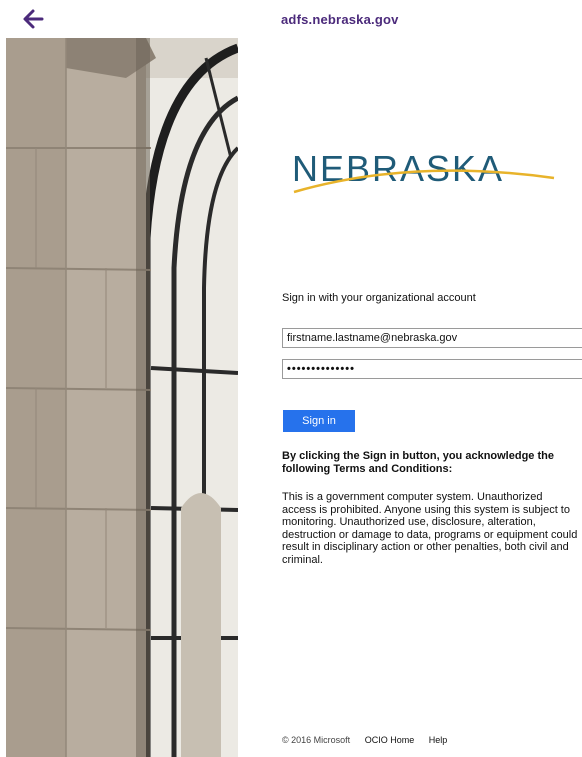 The height and width of the screenshot is (757, 582). What do you see at coordinates (432, 338) in the screenshot?
I see `username-input` at bounding box center [432, 338].